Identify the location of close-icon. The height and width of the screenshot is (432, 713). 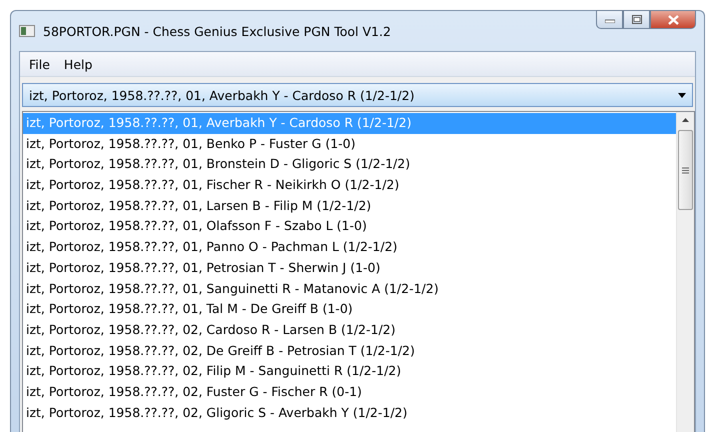
(673, 19).